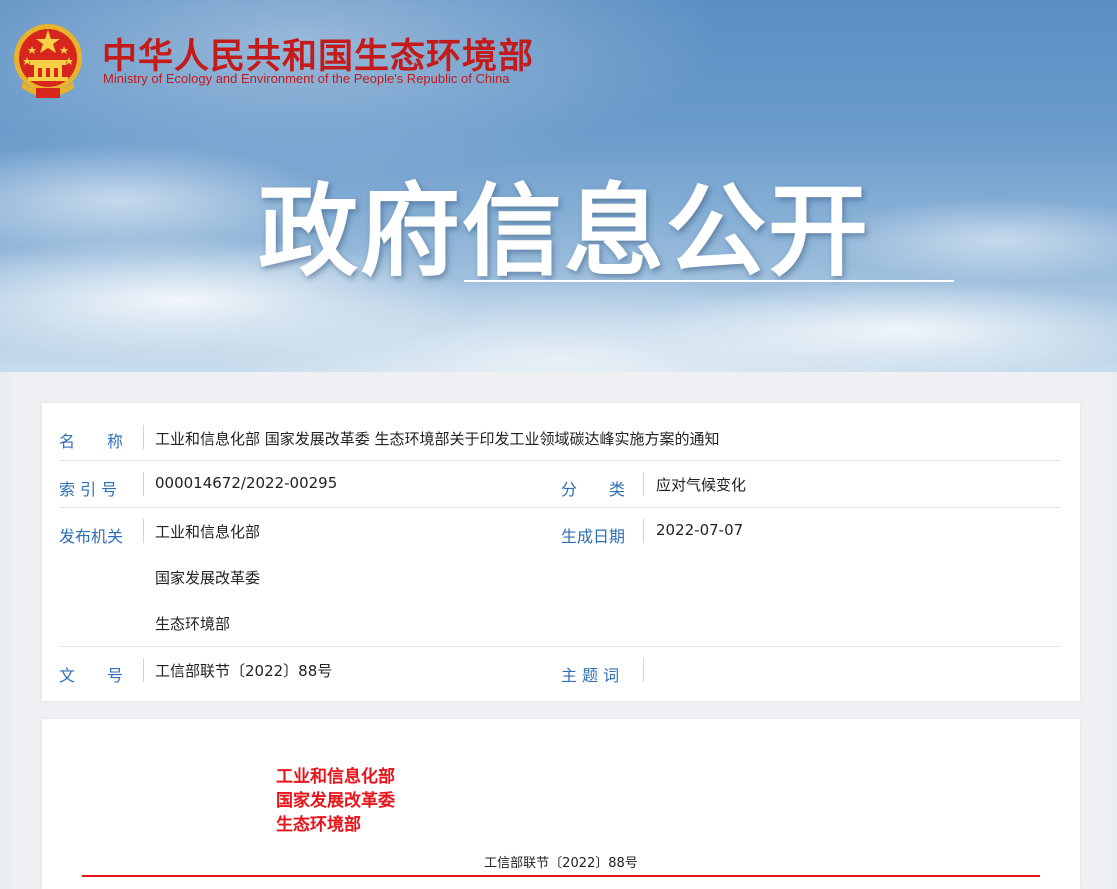 The height and width of the screenshot is (889, 1117). Describe the element at coordinates (335, 777) in the screenshot. I see `doc-issuer-1: 工业和信息化部` at that location.